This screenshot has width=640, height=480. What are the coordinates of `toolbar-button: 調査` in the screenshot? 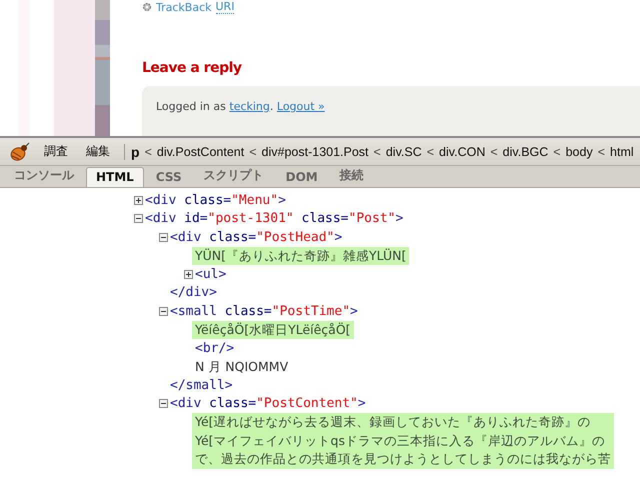 It's located at (56, 151).